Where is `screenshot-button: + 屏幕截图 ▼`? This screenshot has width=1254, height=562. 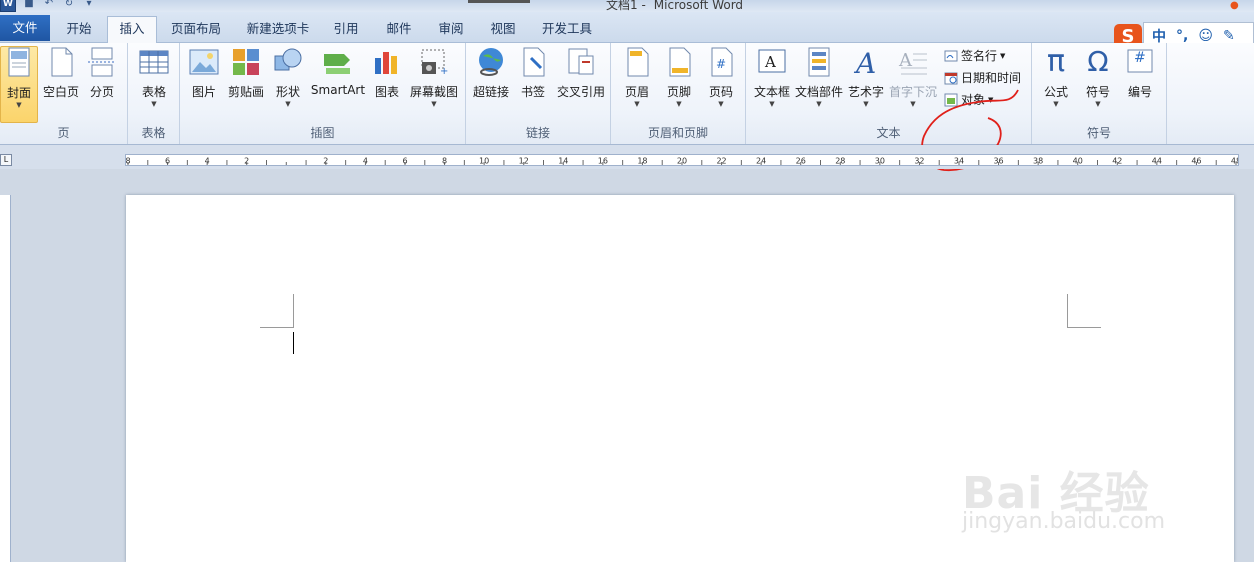 screenshot-button: + 屏幕截图 ▼ is located at coordinates (434, 77).